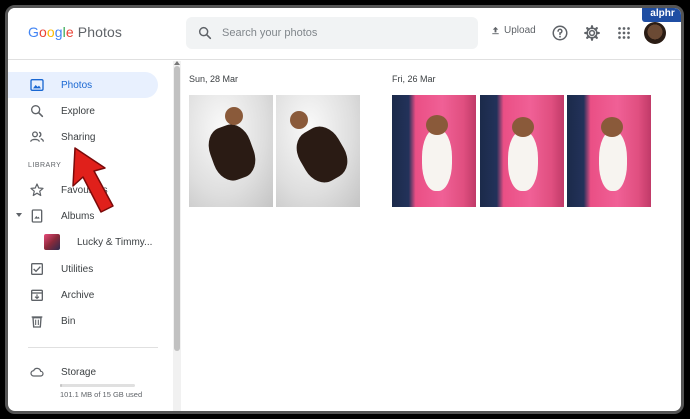 Image resolution: width=690 pixels, height=419 pixels. I want to click on account-avatar, so click(655, 33).